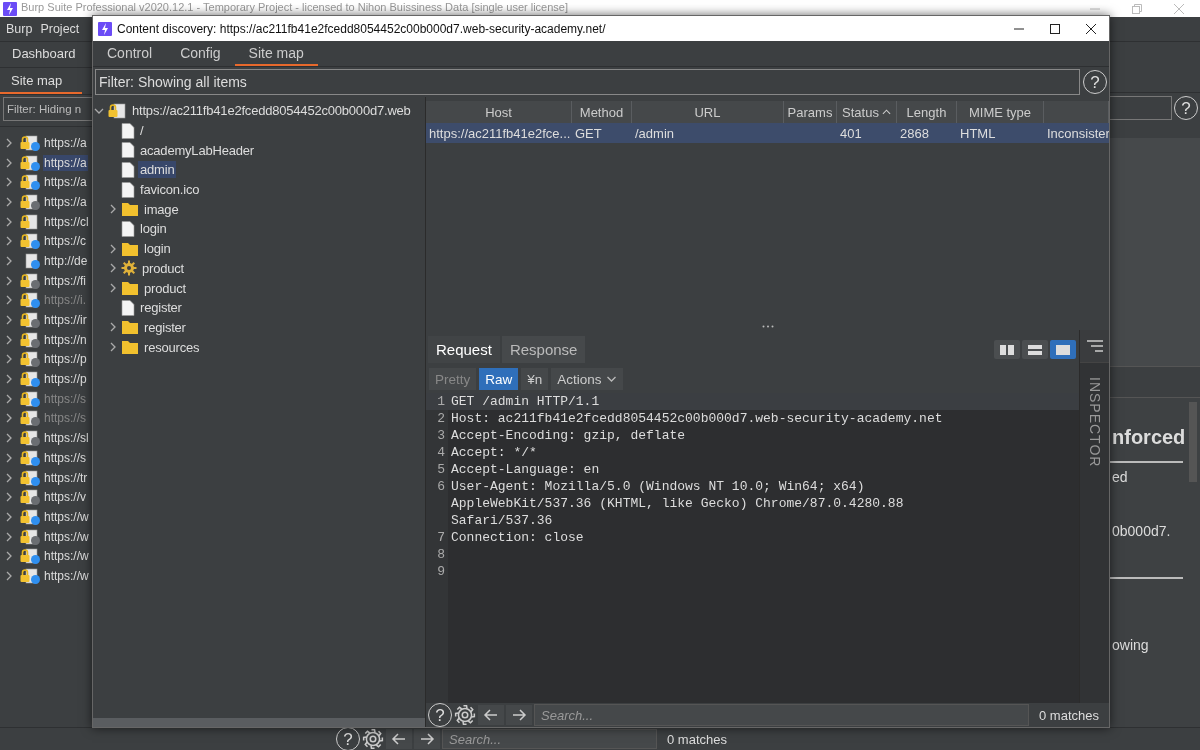  What do you see at coordinates (142, 131) in the screenshot?
I see `tree-item: /` at bounding box center [142, 131].